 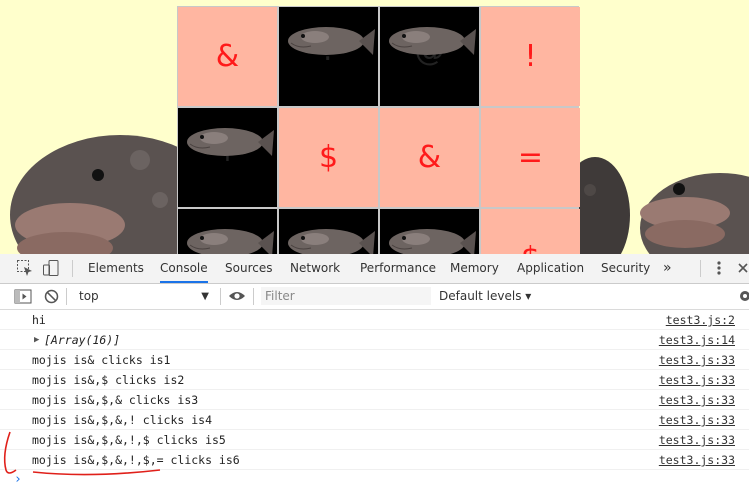 I want to click on more-tabs-button: », so click(x=667, y=268).